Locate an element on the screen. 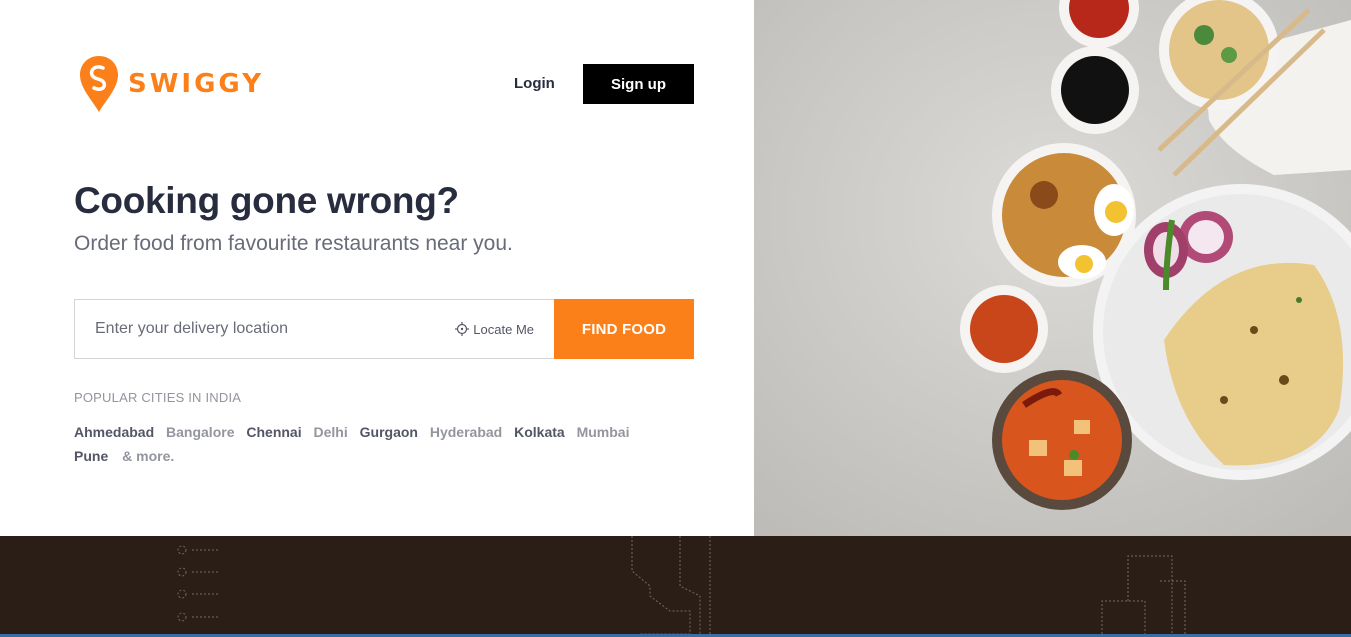 The width and height of the screenshot is (1351, 637). swiggy-logo-icon is located at coordinates (99, 84).